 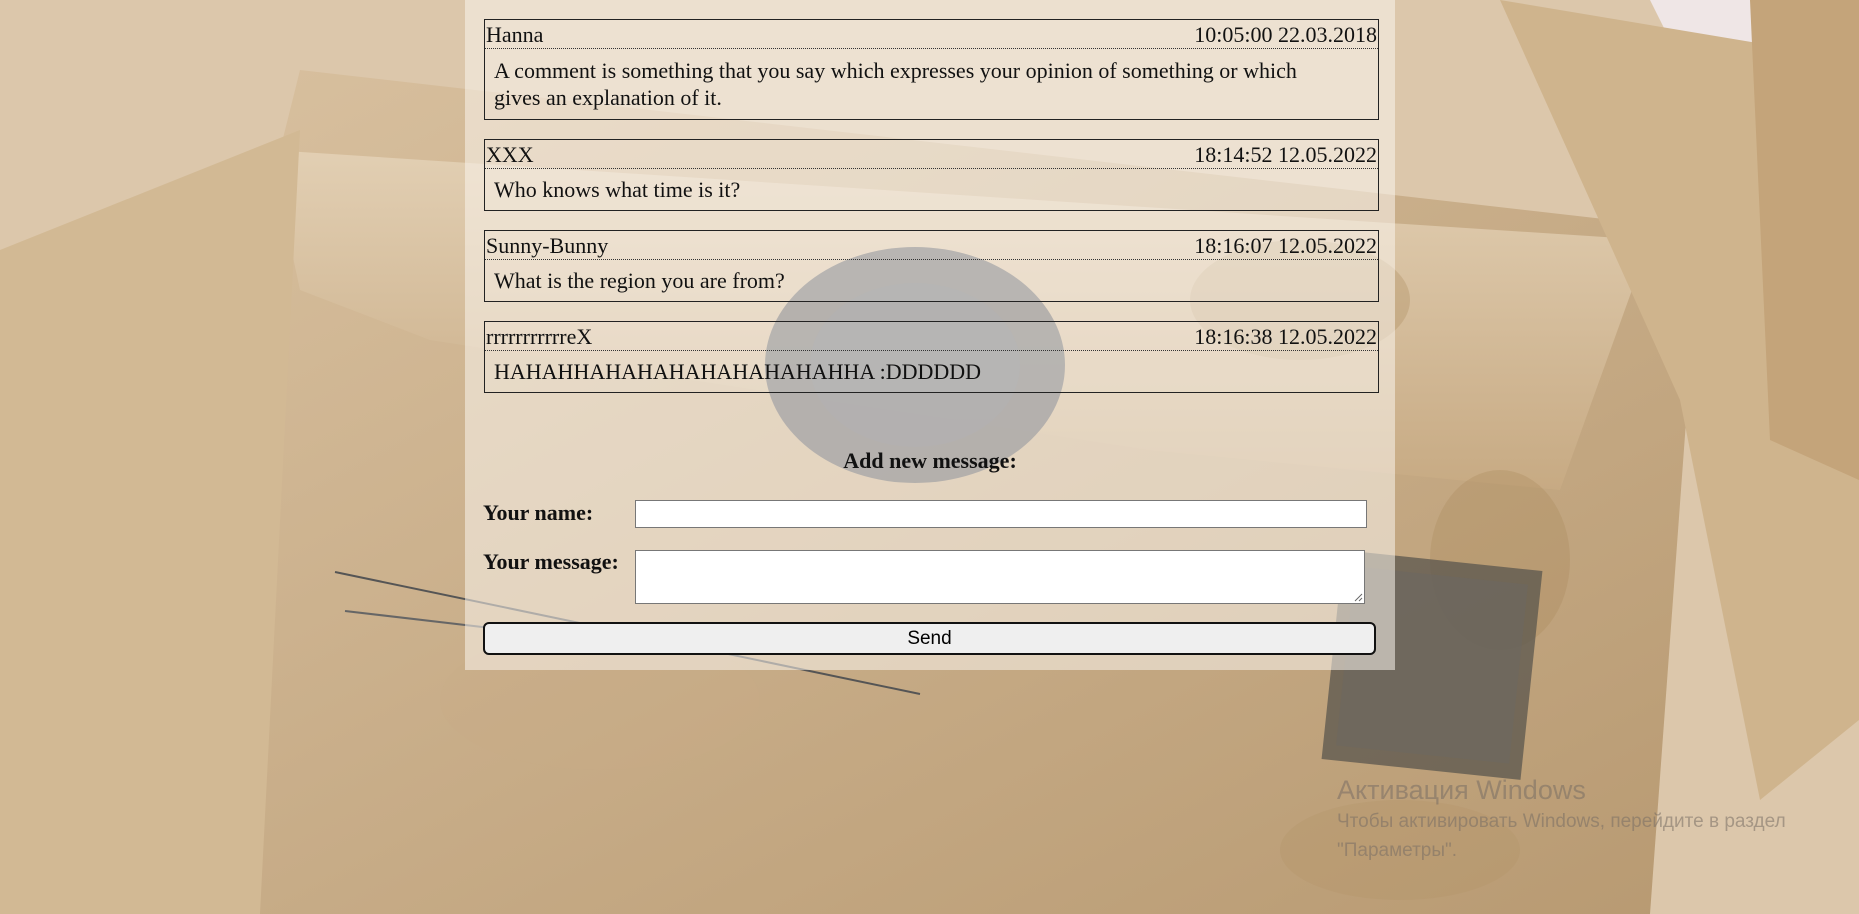 I want to click on add-message-heading: Add new message:, so click(x=930, y=460).